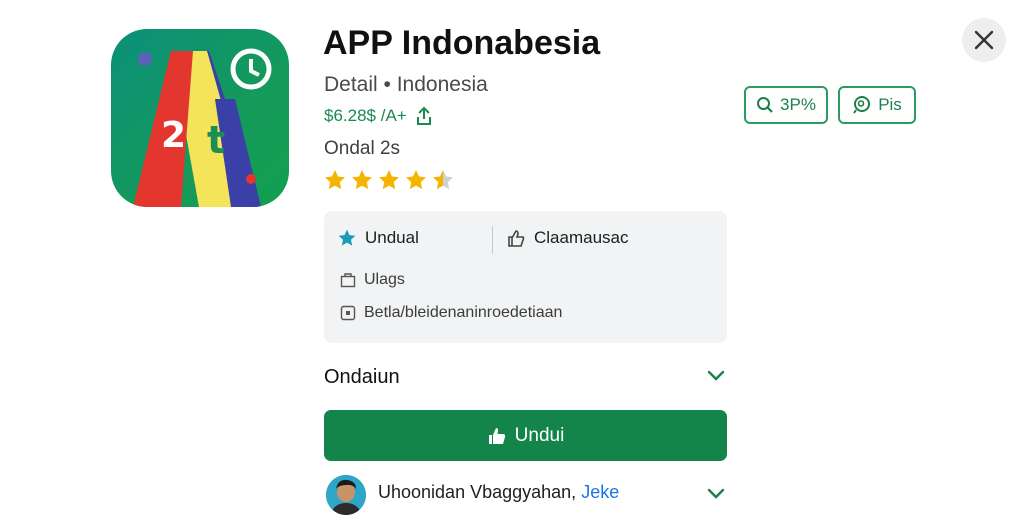  What do you see at coordinates (496, 435) in the screenshot?
I see `thumbs-up-icon` at bounding box center [496, 435].